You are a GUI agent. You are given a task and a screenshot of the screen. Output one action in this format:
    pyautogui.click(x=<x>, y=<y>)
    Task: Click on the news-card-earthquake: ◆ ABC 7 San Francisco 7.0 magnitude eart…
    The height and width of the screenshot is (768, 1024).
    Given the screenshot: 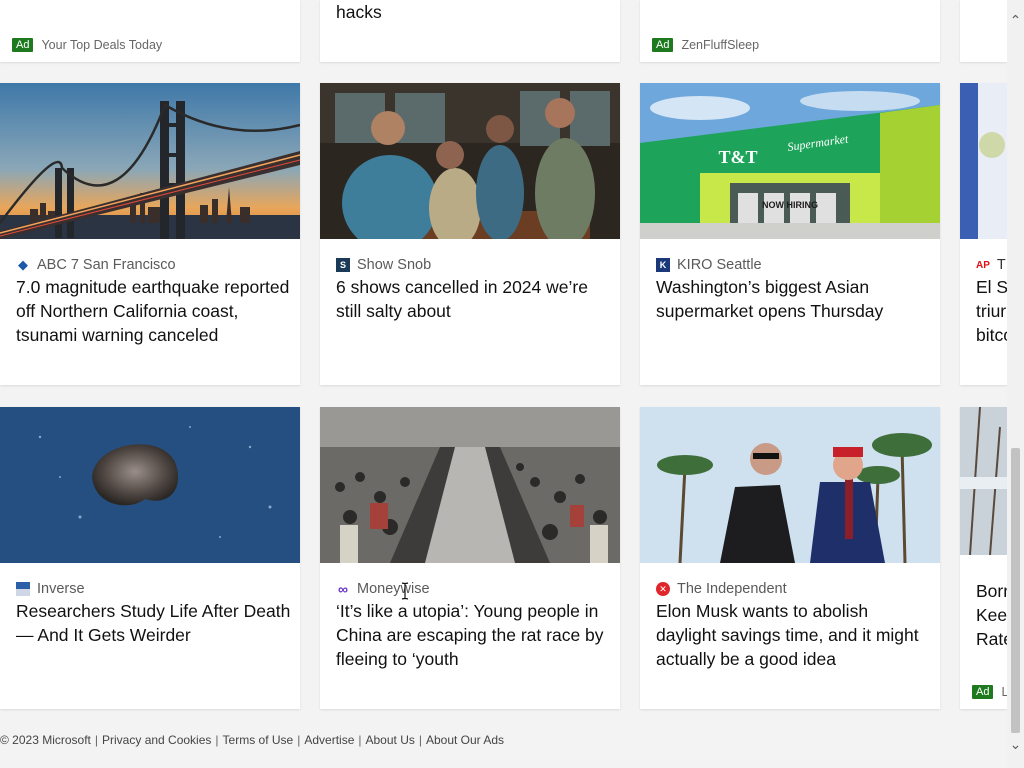 What is the action you would take?
    pyautogui.click(x=150, y=234)
    